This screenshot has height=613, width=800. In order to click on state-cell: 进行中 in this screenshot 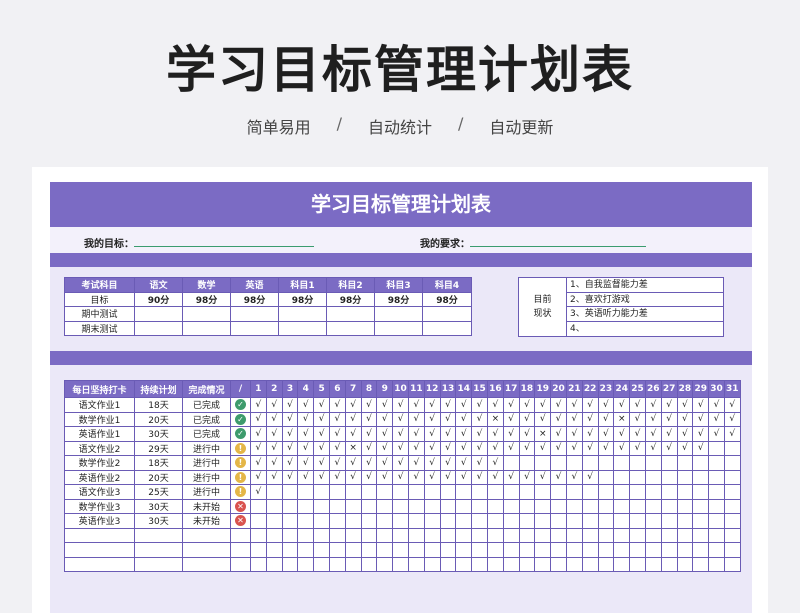, I will do `click(206, 477)`.